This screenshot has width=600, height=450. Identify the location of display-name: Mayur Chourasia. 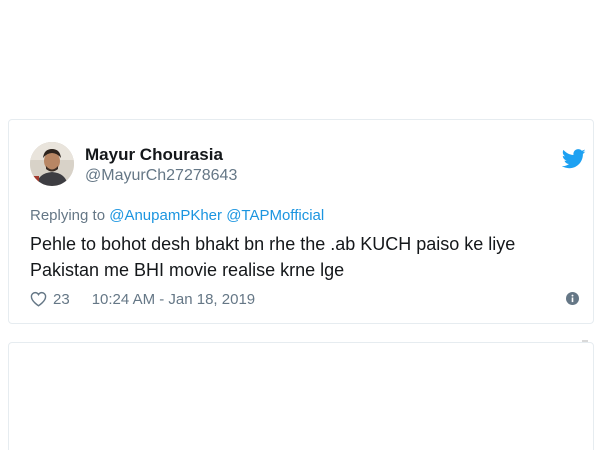
(154, 155).